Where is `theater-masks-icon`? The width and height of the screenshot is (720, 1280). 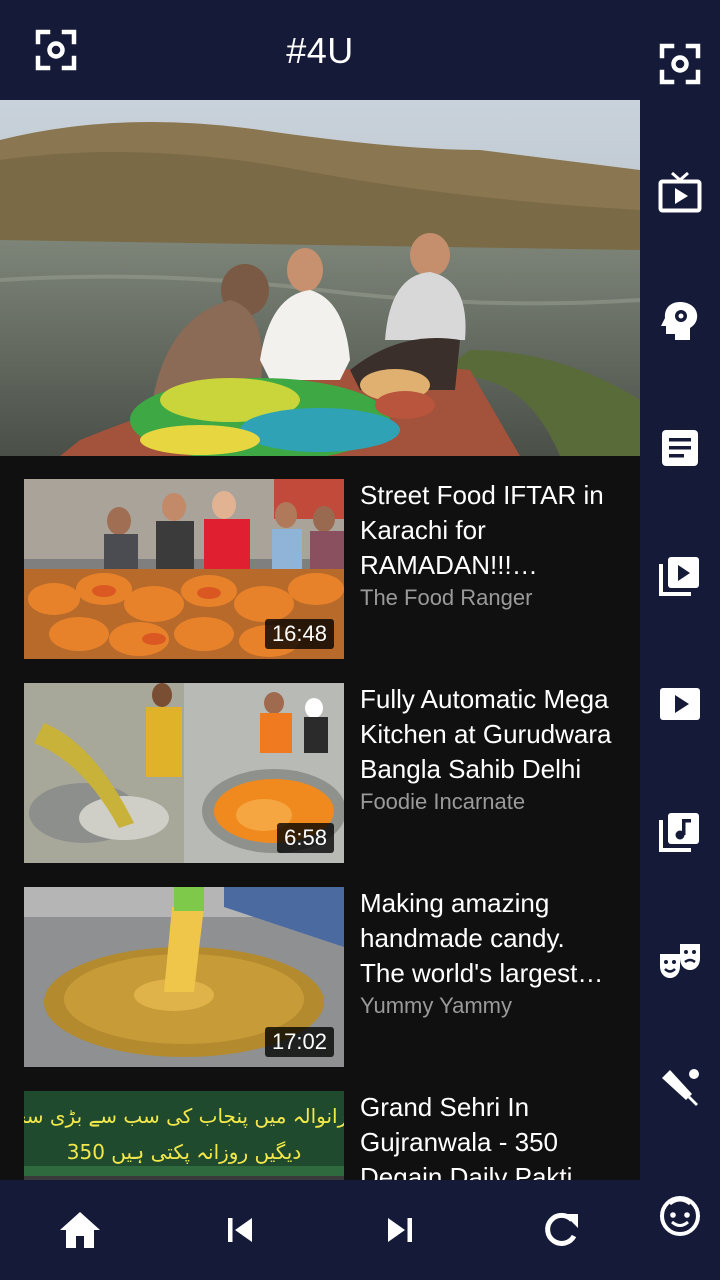
theater-masks-icon is located at coordinates (680, 961).